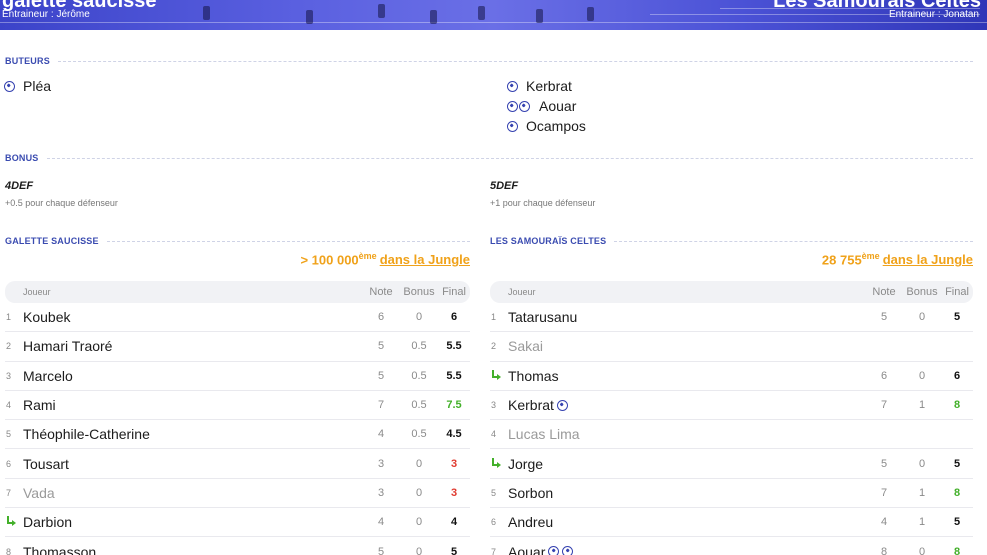 Image resolution: width=987 pixels, height=555 pixels. I want to click on player-note: 8, so click(884, 550).